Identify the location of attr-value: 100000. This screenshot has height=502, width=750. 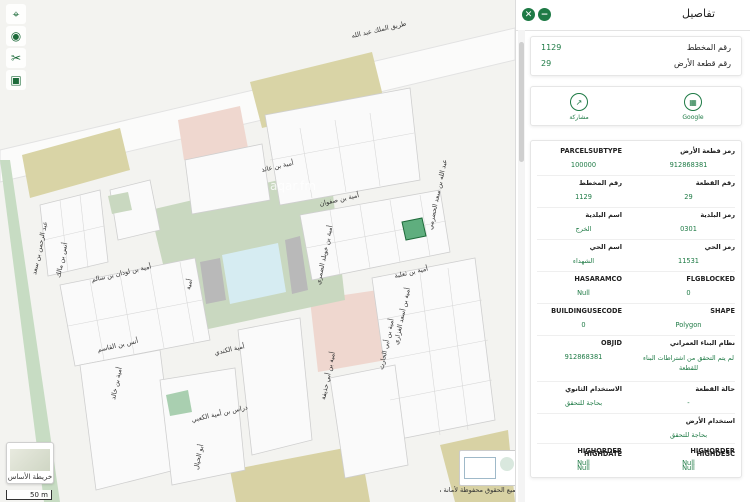
(583, 165).